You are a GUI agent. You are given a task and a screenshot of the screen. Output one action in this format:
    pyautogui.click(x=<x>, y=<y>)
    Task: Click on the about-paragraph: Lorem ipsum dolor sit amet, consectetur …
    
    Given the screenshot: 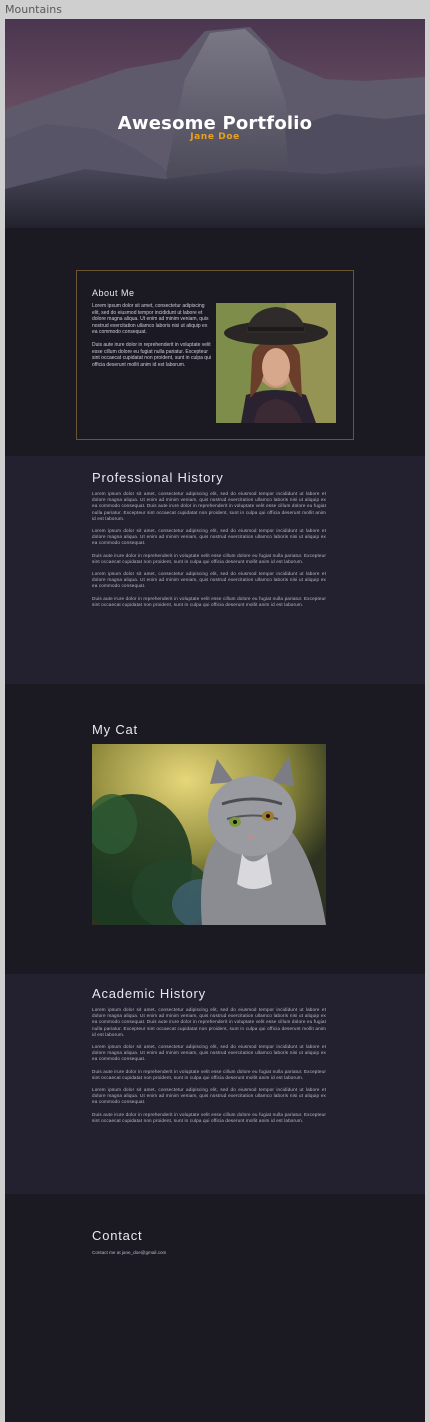 What is the action you would take?
    pyautogui.click(x=150, y=319)
    